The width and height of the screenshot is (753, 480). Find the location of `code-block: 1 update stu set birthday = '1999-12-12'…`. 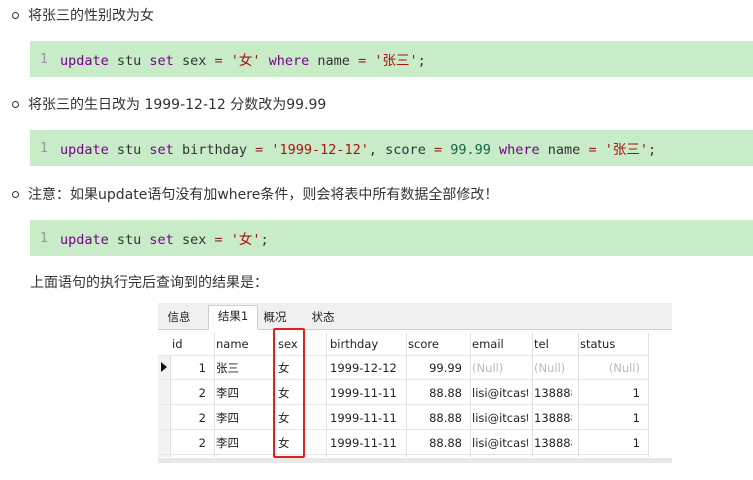

code-block: 1 update stu set birthday = '1999-12-12'… is located at coordinates (391, 148).